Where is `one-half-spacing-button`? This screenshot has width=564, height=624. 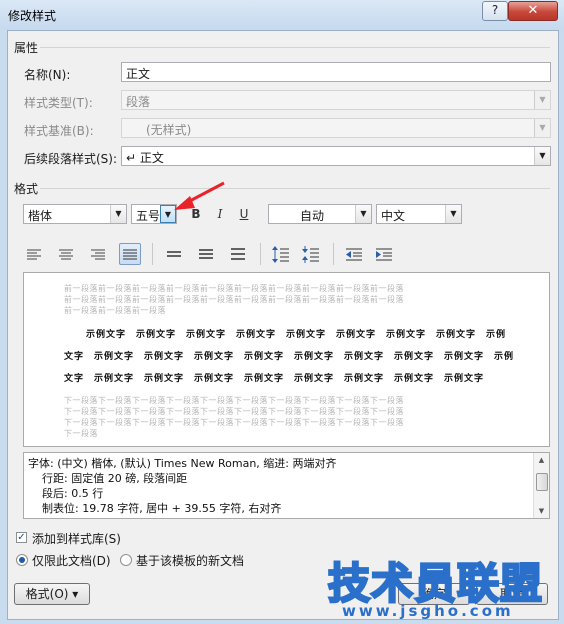 one-half-spacing-button is located at coordinates (206, 254).